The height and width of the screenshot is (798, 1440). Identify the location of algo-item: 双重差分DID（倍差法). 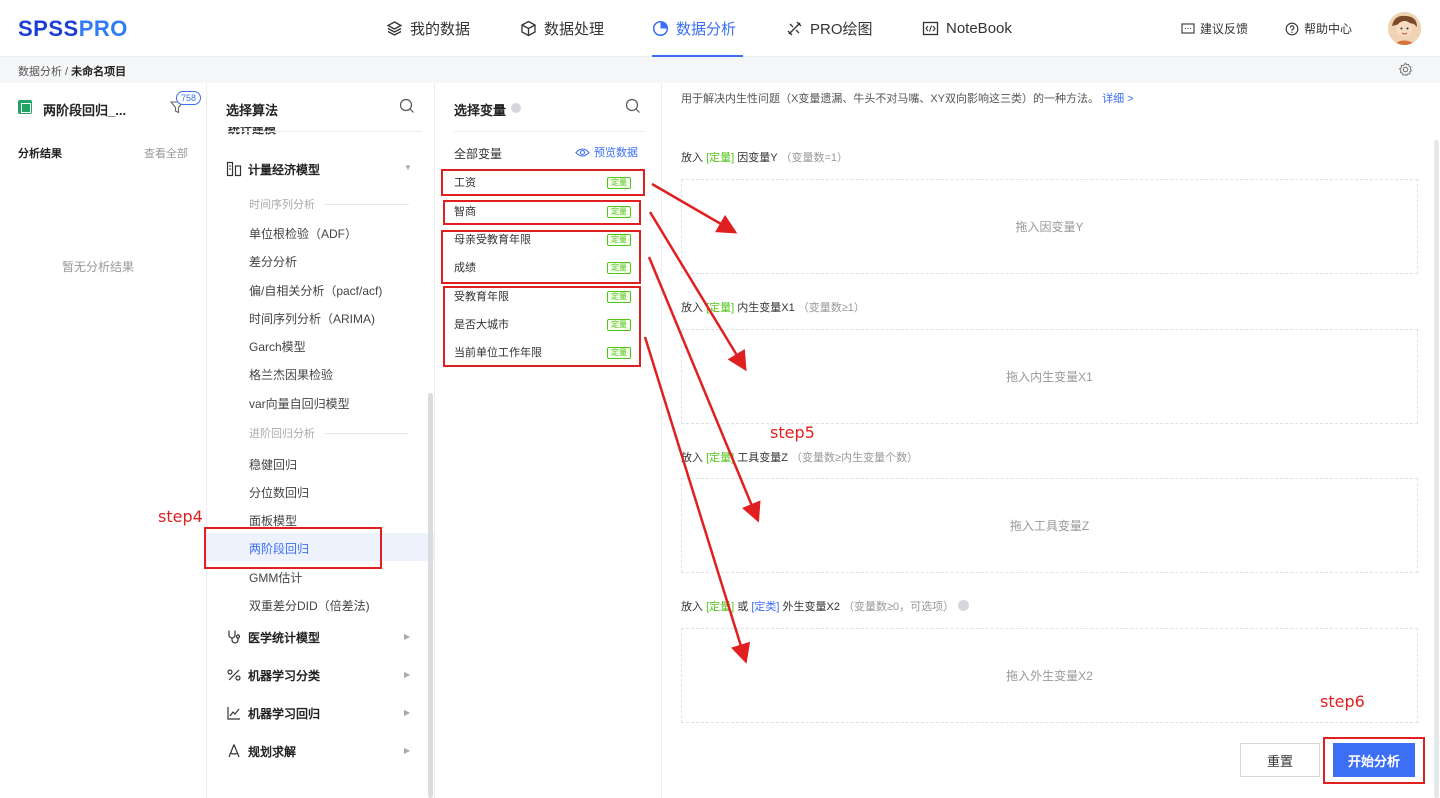
(309, 605).